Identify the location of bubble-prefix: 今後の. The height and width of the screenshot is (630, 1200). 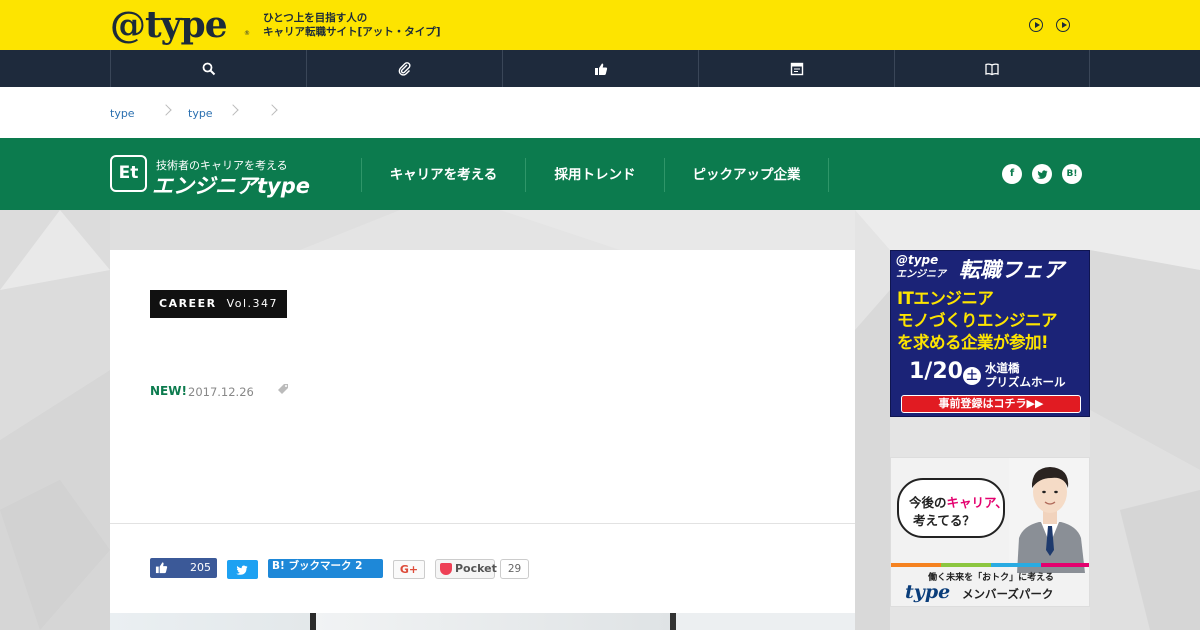
(928, 502).